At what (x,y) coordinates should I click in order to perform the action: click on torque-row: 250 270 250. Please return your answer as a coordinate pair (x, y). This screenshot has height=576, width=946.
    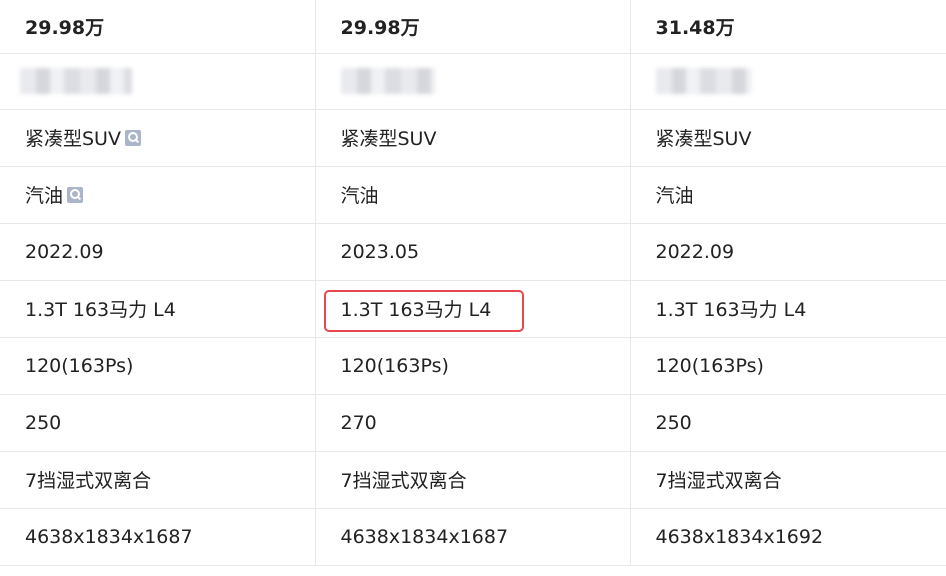
    Looking at the image, I should click on (473, 423).